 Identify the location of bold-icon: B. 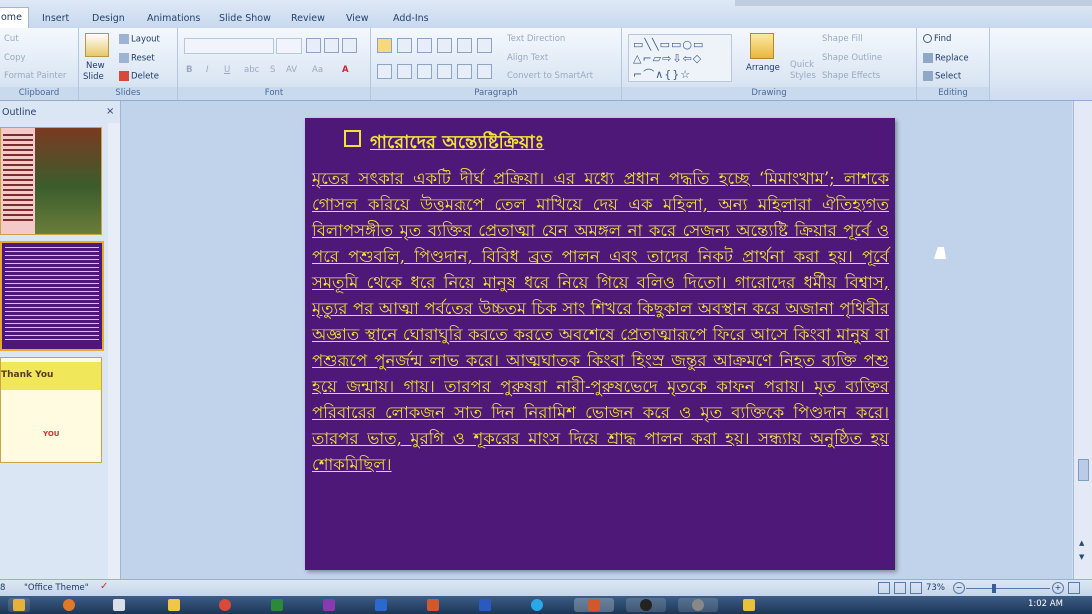
(189, 70).